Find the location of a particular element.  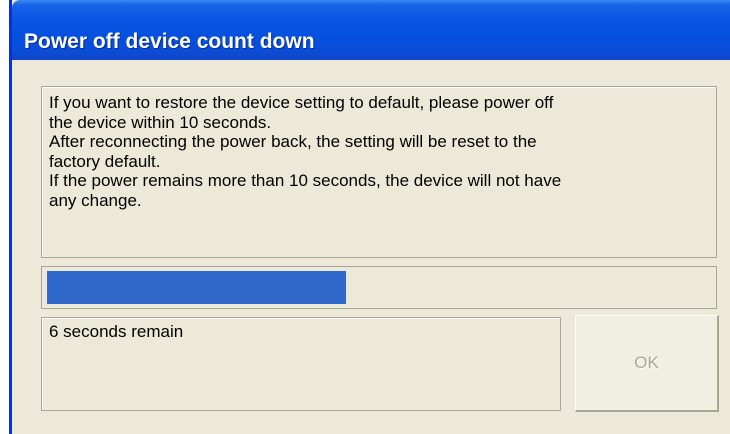

message-line: any change. is located at coordinates (95, 200).